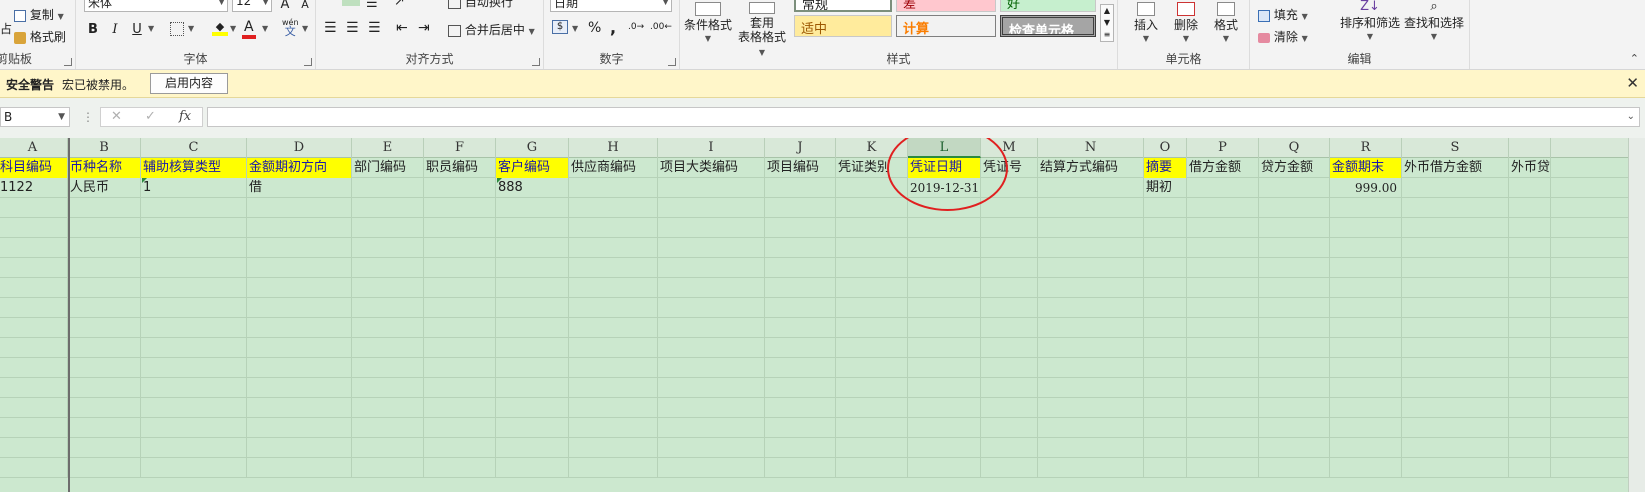 Image resolution: width=1645 pixels, height=492 pixels. I want to click on confirm-entry-icon: ✓, so click(150, 116).